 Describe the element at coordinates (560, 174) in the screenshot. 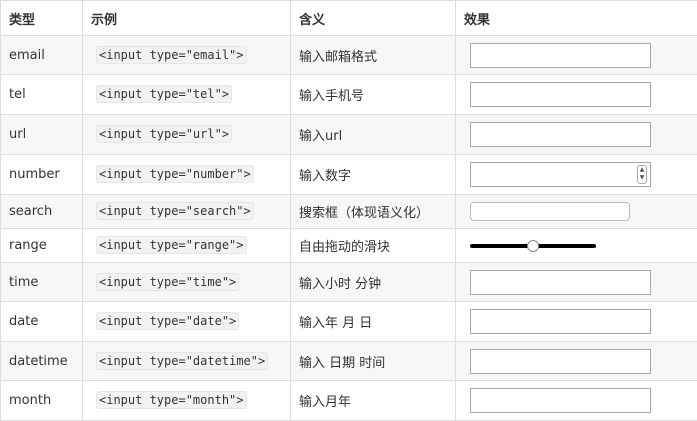

I see `number-input: ▲▼` at that location.